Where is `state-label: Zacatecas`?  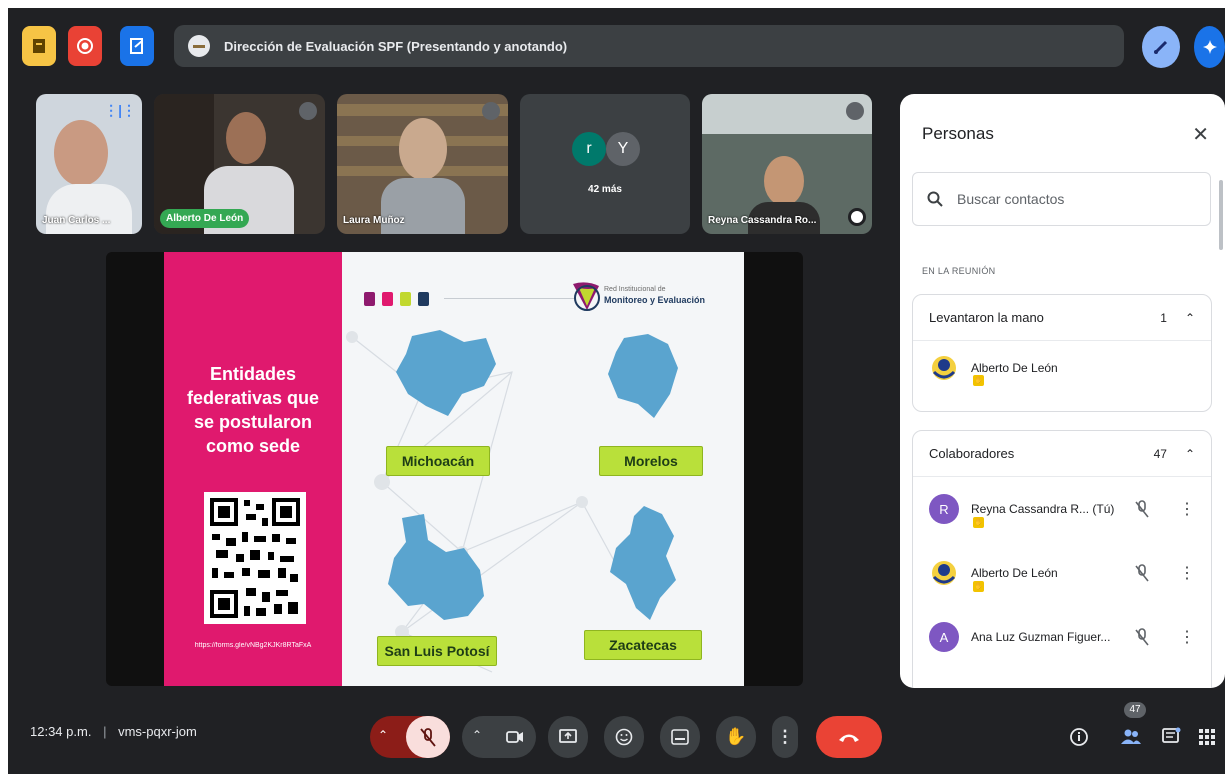 state-label: Zacatecas is located at coordinates (643, 645).